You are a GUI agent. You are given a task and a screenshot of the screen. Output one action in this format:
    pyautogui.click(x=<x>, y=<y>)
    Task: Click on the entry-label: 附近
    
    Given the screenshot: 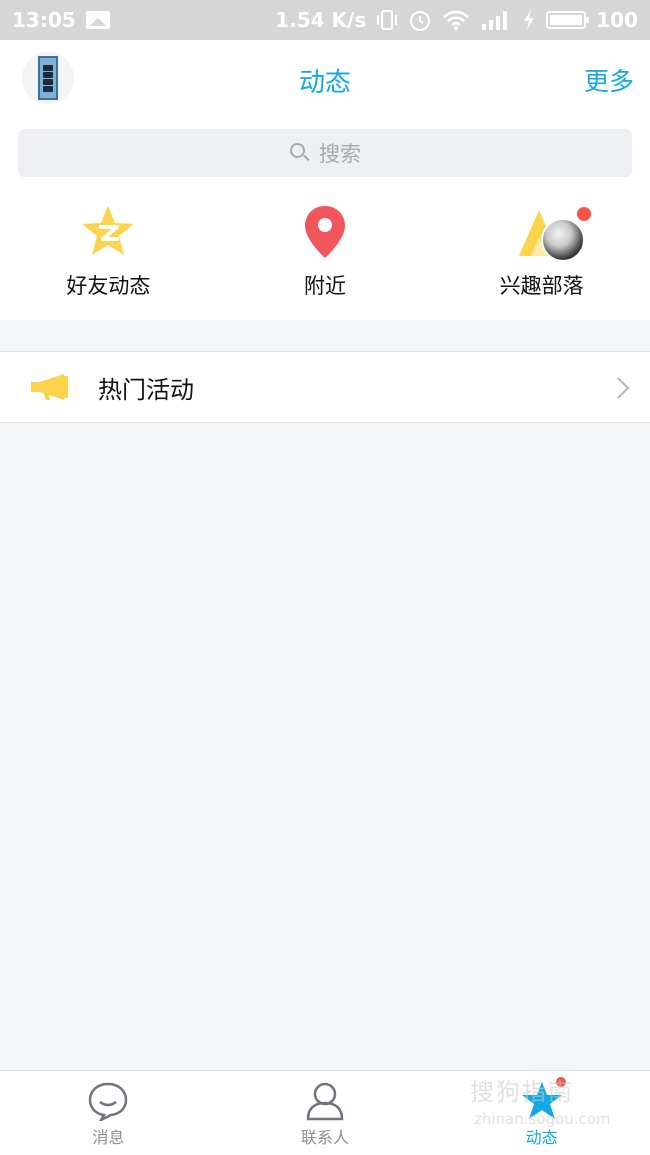 What is the action you would take?
    pyautogui.click(x=325, y=286)
    